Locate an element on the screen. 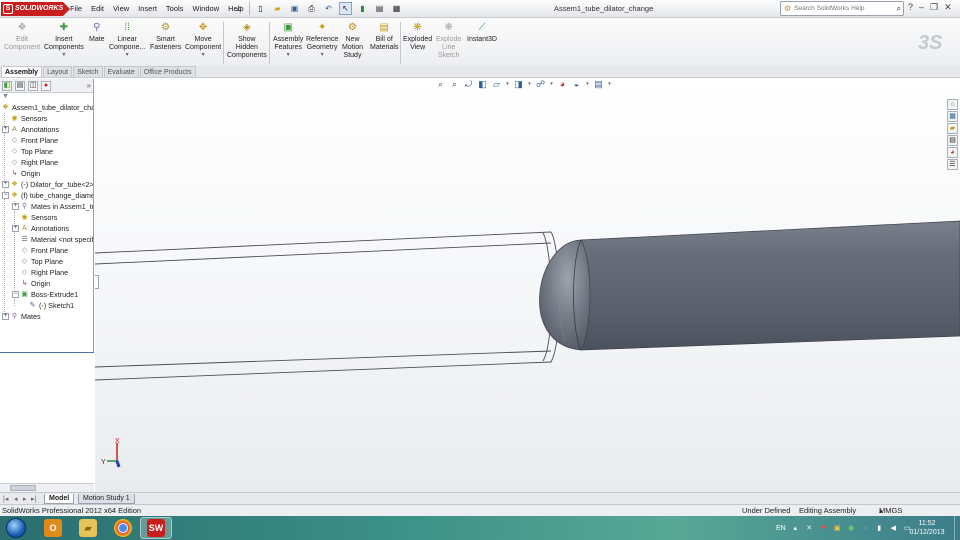 This screenshot has width=960, height=540. design-library-icon: ▦ is located at coordinates (952, 116).